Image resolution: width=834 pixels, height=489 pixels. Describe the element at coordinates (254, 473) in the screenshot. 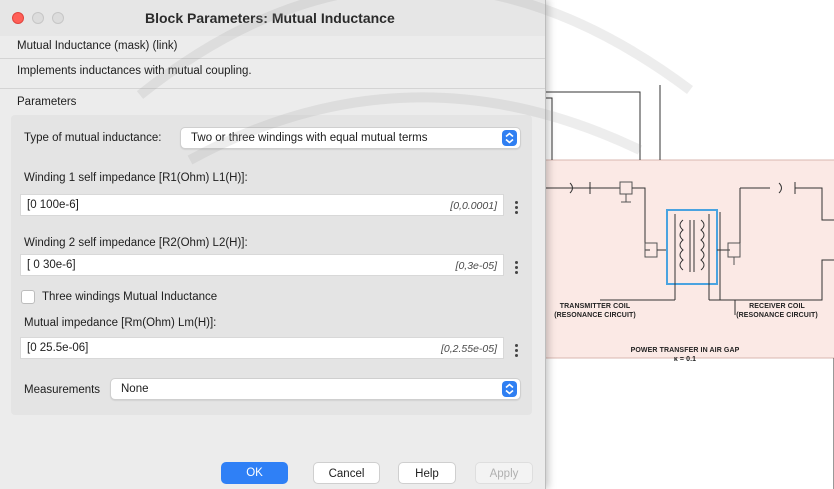

I see `ok-button: OK` at that location.